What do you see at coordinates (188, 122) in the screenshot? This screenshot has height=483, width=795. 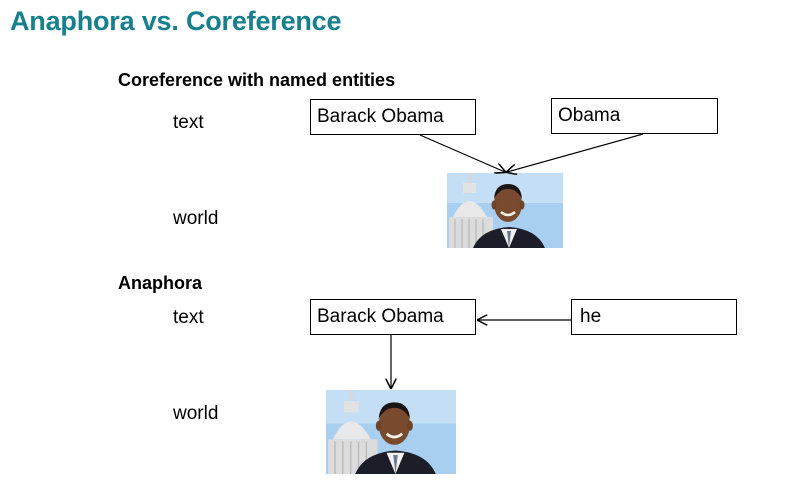 I see `coreference-text-label: text` at bounding box center [188, 122].